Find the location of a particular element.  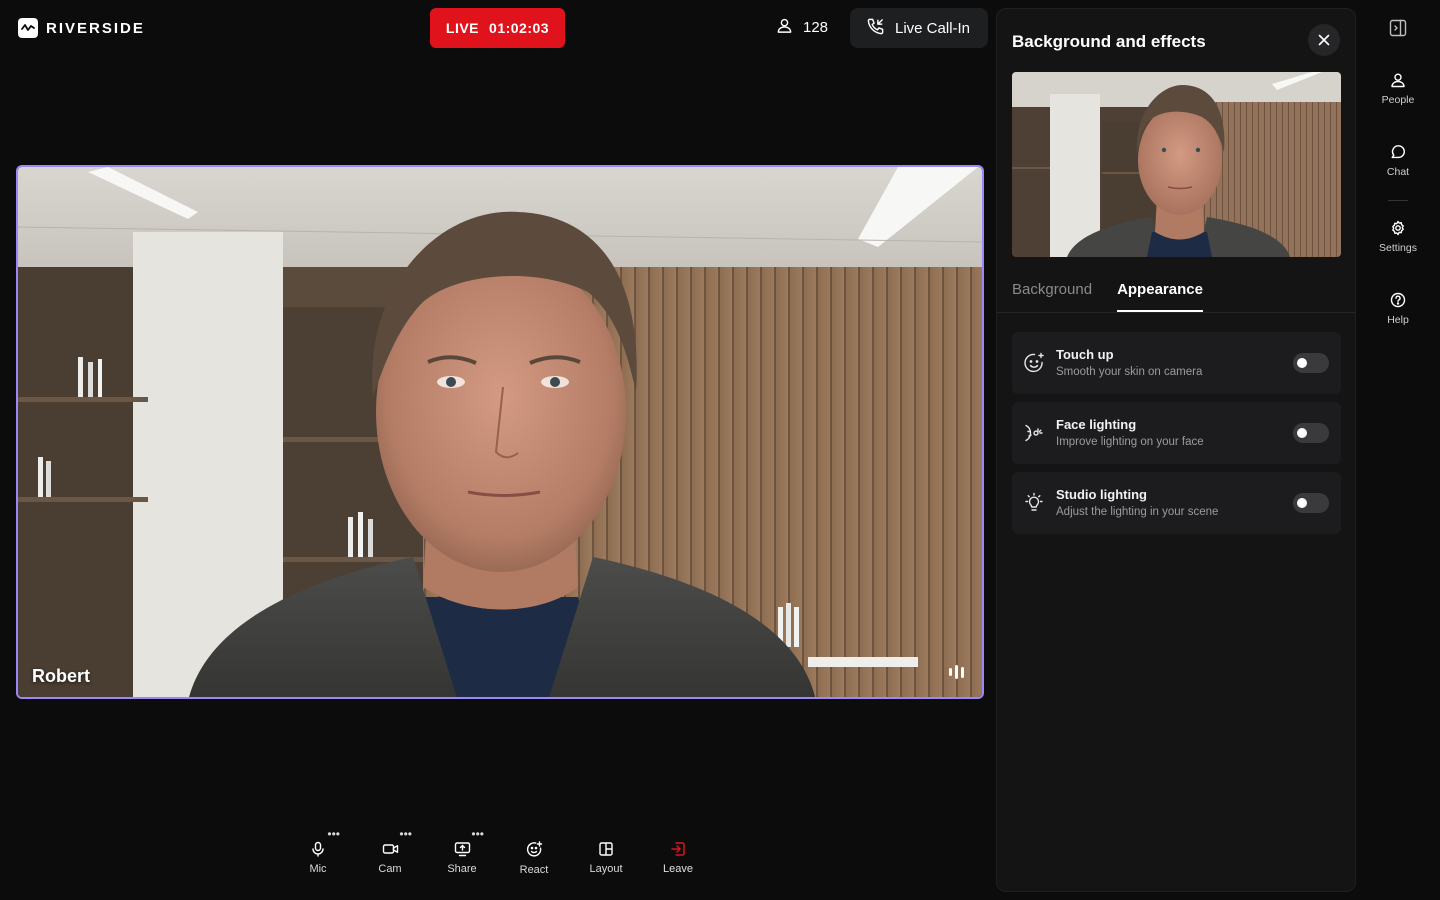

face-sparkle-icon is located at coordinates (1034, 362).